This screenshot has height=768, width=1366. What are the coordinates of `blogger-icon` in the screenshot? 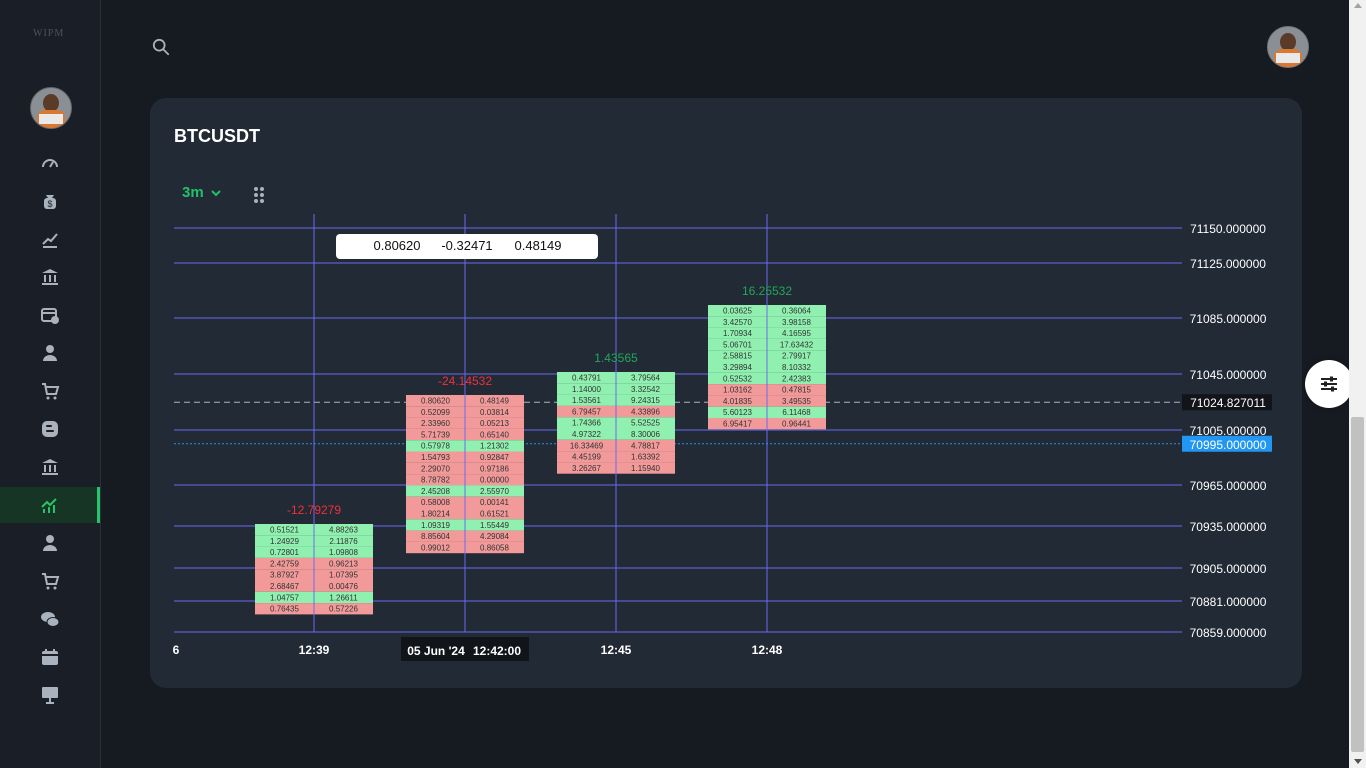 It's located at (50, 429).